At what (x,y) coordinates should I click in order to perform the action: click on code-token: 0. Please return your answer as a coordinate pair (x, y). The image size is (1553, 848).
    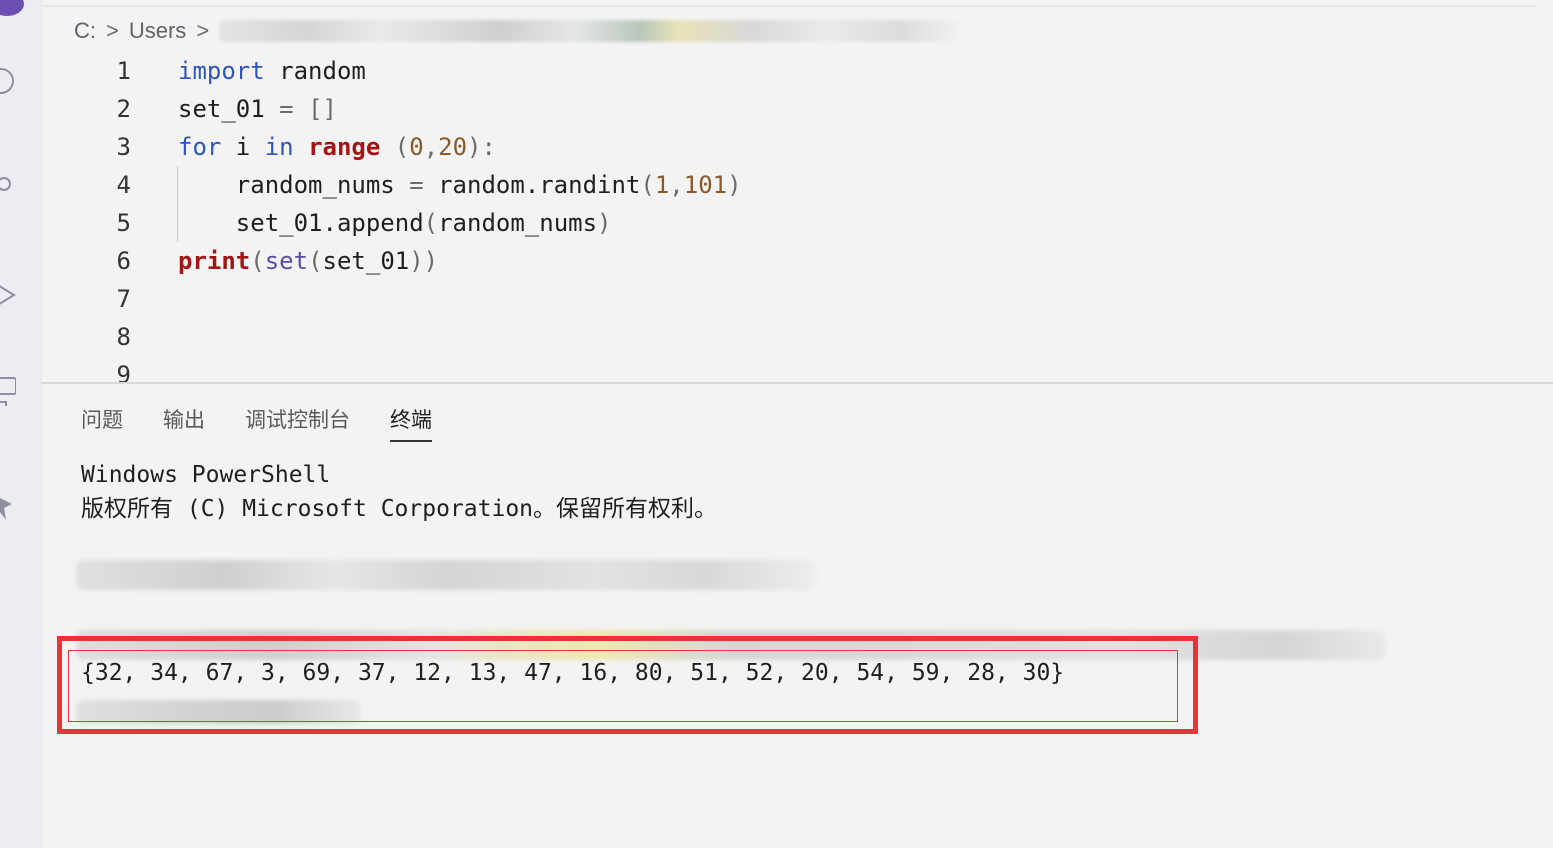
    Looking at the image, I should click on (416, 147).